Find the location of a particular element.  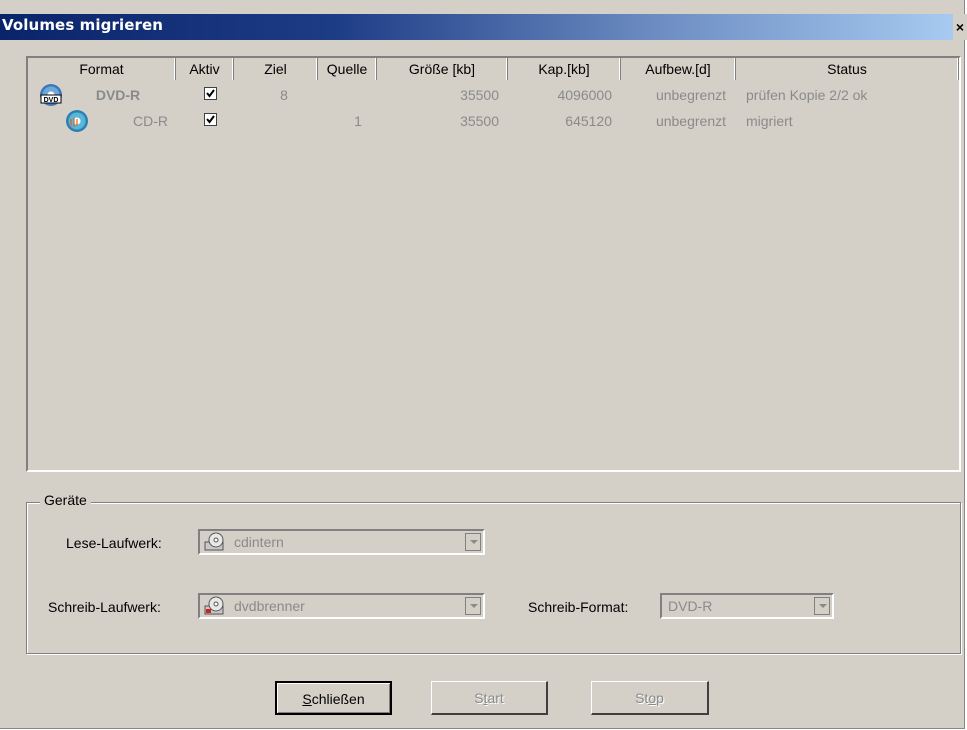

stop-button: Stop is located at coordinates (650, 698).